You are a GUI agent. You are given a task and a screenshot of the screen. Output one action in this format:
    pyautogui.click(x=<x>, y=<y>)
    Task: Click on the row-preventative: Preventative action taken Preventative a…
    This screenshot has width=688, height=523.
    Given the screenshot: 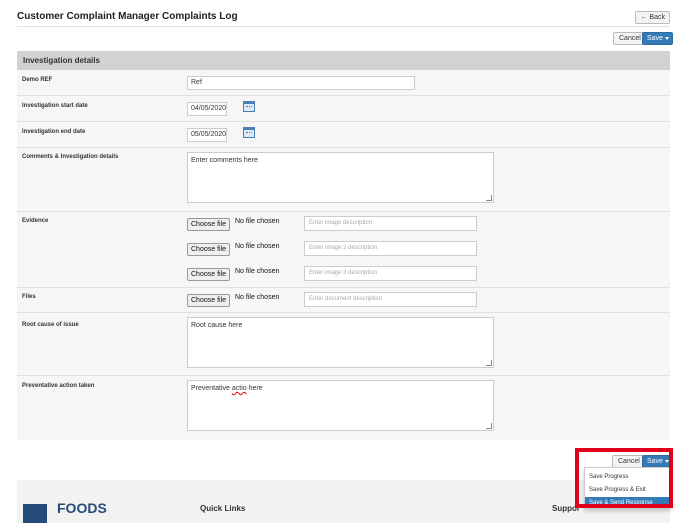 What is the action you would take?
    pyautogui.click(x=343, y=408)
    